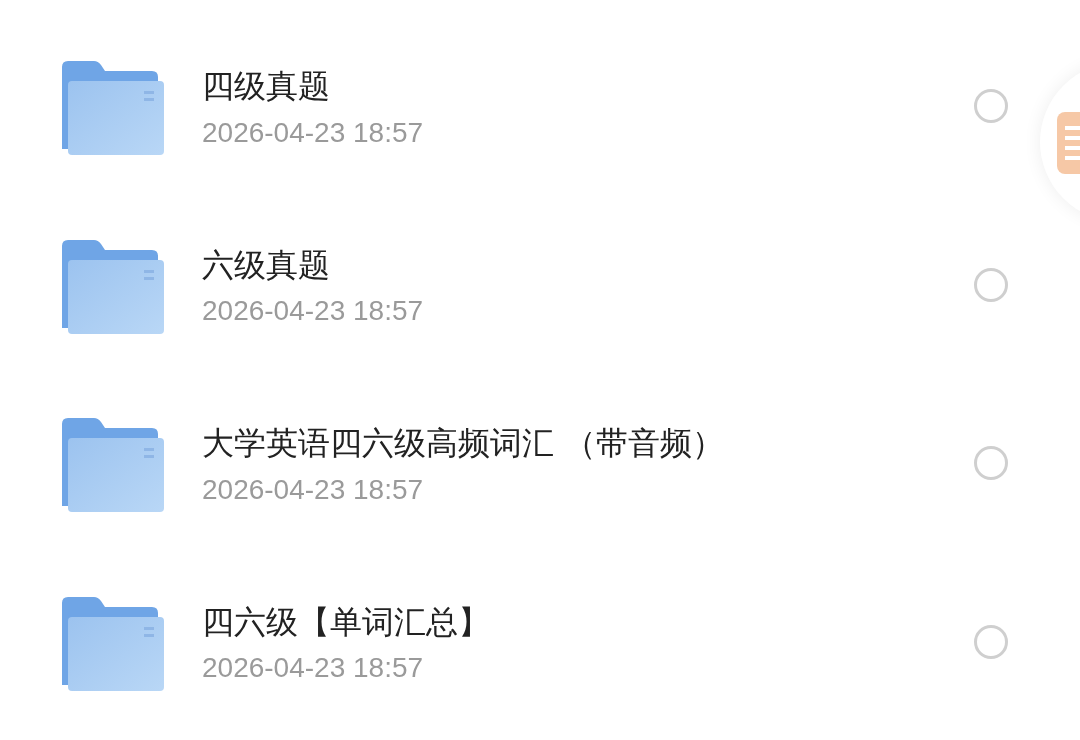 Image resolution: width=1080 pixels, height=740 pixels. Describe the element at coordinates (266, 265) in the screenshot. I see `folder-name: 六级真题` at that location.